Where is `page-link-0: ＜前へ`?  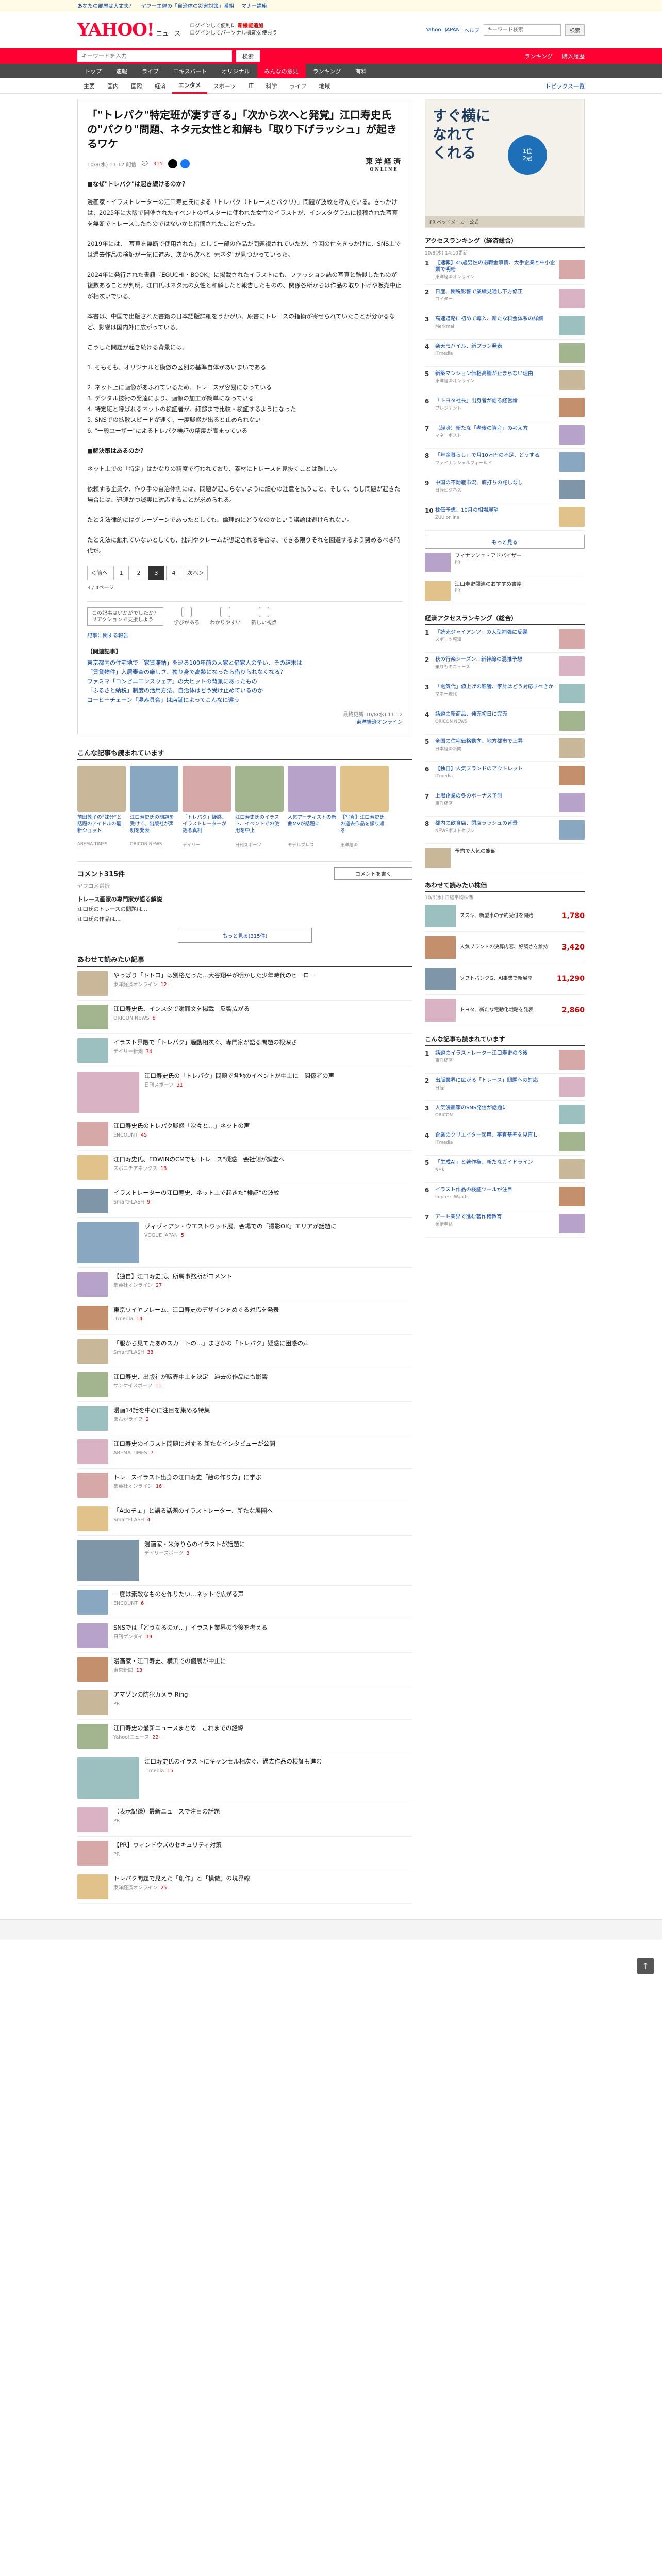 page-link-0: ＜前へ is located at coordinates (99, 573).